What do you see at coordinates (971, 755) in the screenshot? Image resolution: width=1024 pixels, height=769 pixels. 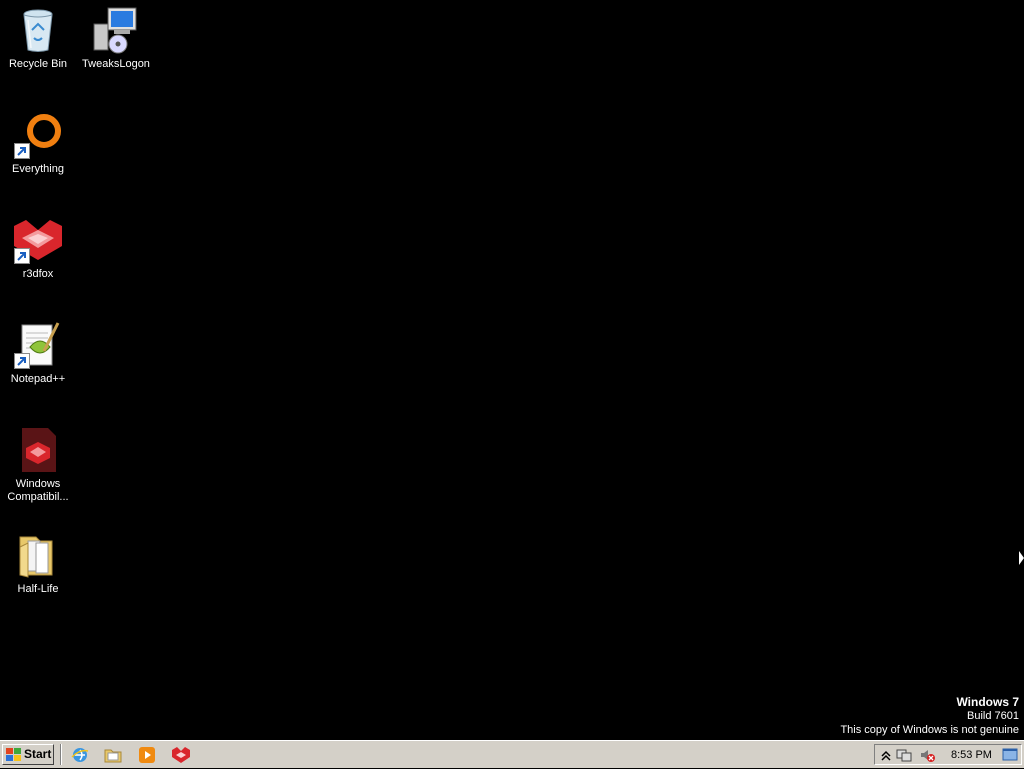 I see `clock: 8:53 PM` at bounding box center [971, 755].